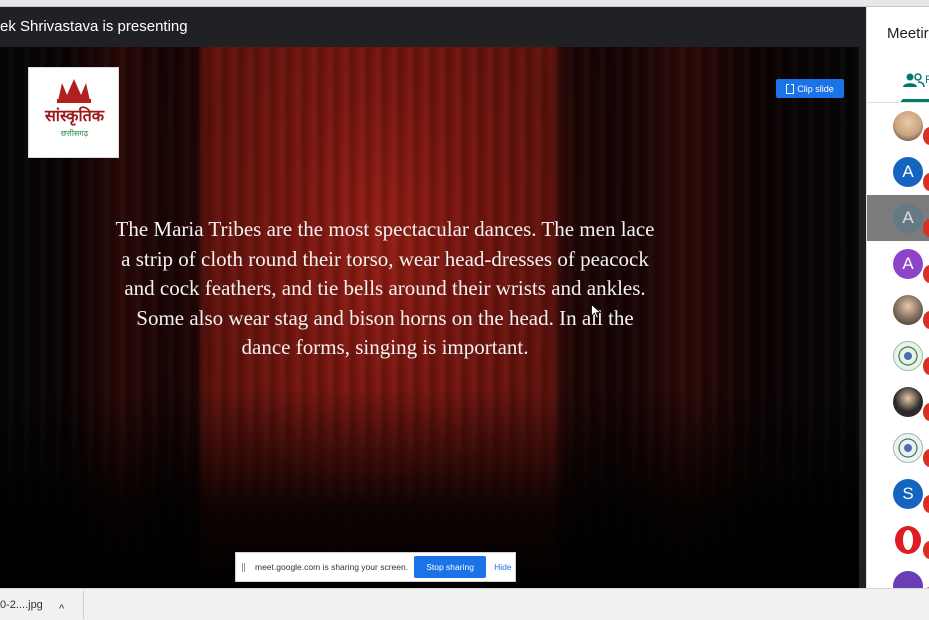  I want to click on logo-text: सांस्कृतिक, so click(74, 115).